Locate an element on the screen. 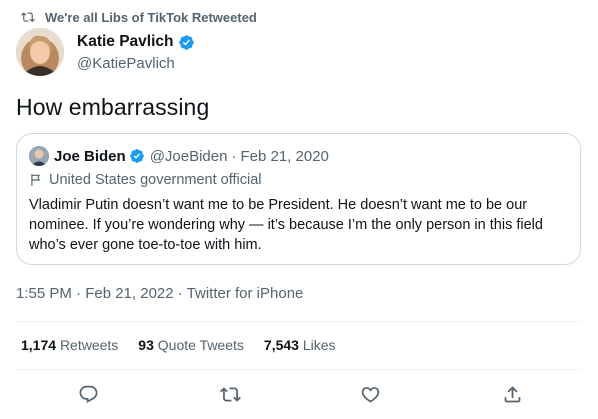 The height and width of the screenshot is (419, 598). author-handle: @KatiePavlich is located at coordinates (136, 63).